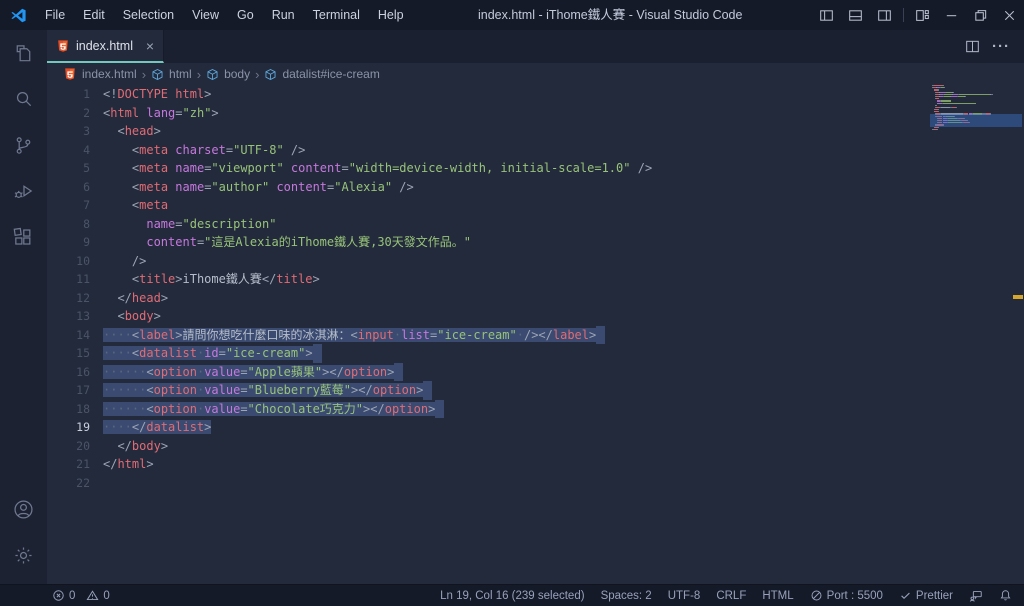  I want to click on menu-view: View, so click(205, 15).